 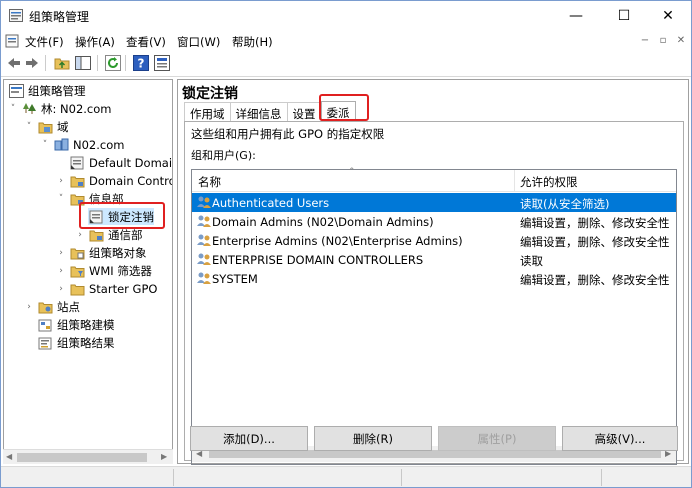 What do you see at coordinates (434, 202) in the screenshot?
I see `list-item: Authenticated Users 读取(从安全筛选)` at bounding box center [434, 202].